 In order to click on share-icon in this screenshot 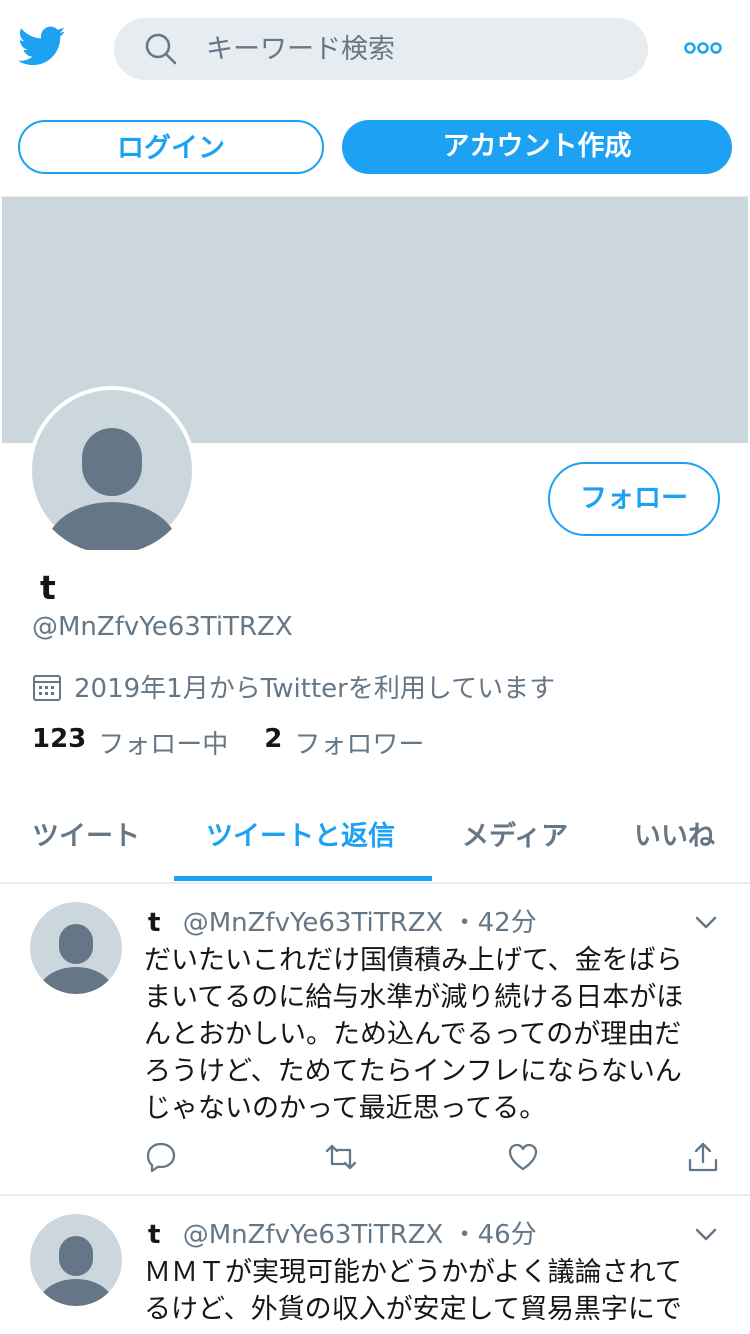, I will do `click(703, 1157)`.